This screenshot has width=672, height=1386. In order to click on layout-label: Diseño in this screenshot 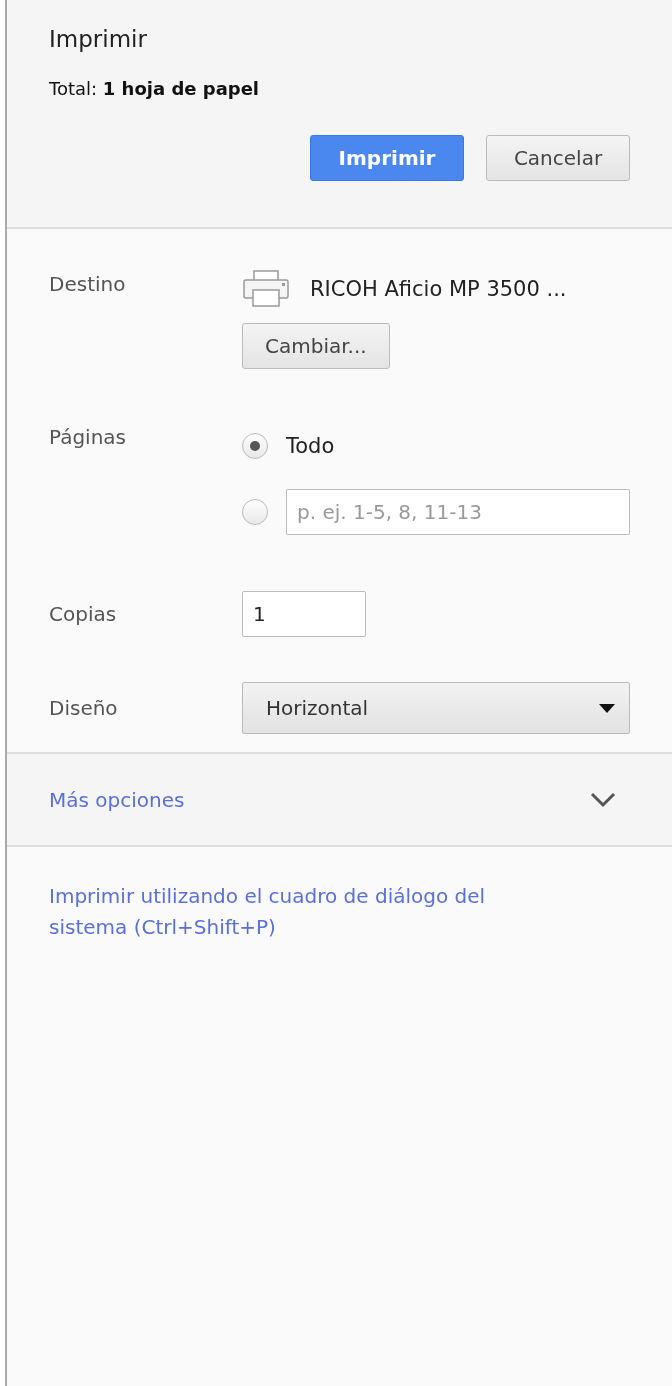, I will do `click(84, 708)`.